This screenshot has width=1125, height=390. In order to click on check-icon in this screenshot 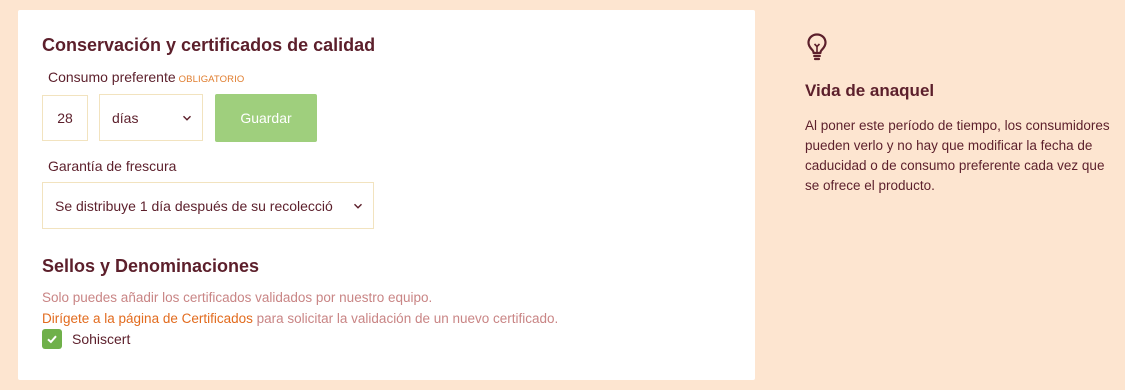, I will do `click(52, 339)`.